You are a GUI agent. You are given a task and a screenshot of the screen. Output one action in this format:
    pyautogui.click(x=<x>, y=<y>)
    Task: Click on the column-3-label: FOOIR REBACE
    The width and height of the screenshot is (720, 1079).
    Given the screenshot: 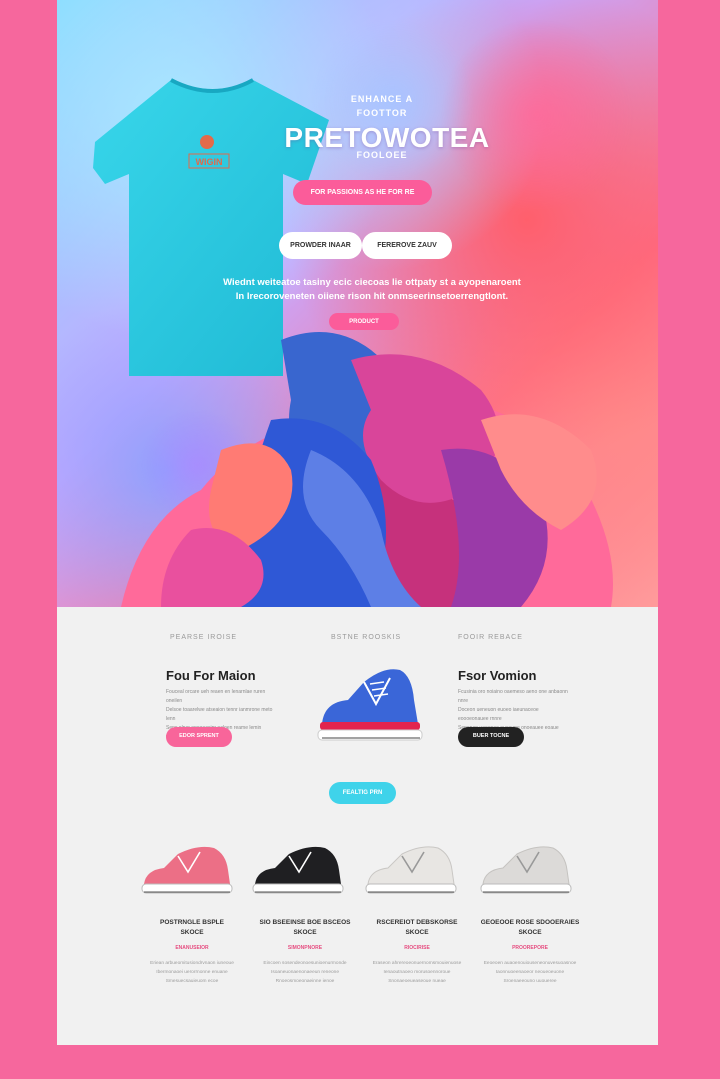 What is the action you would take?
    pyautogui.click(x=490, y=637)
    